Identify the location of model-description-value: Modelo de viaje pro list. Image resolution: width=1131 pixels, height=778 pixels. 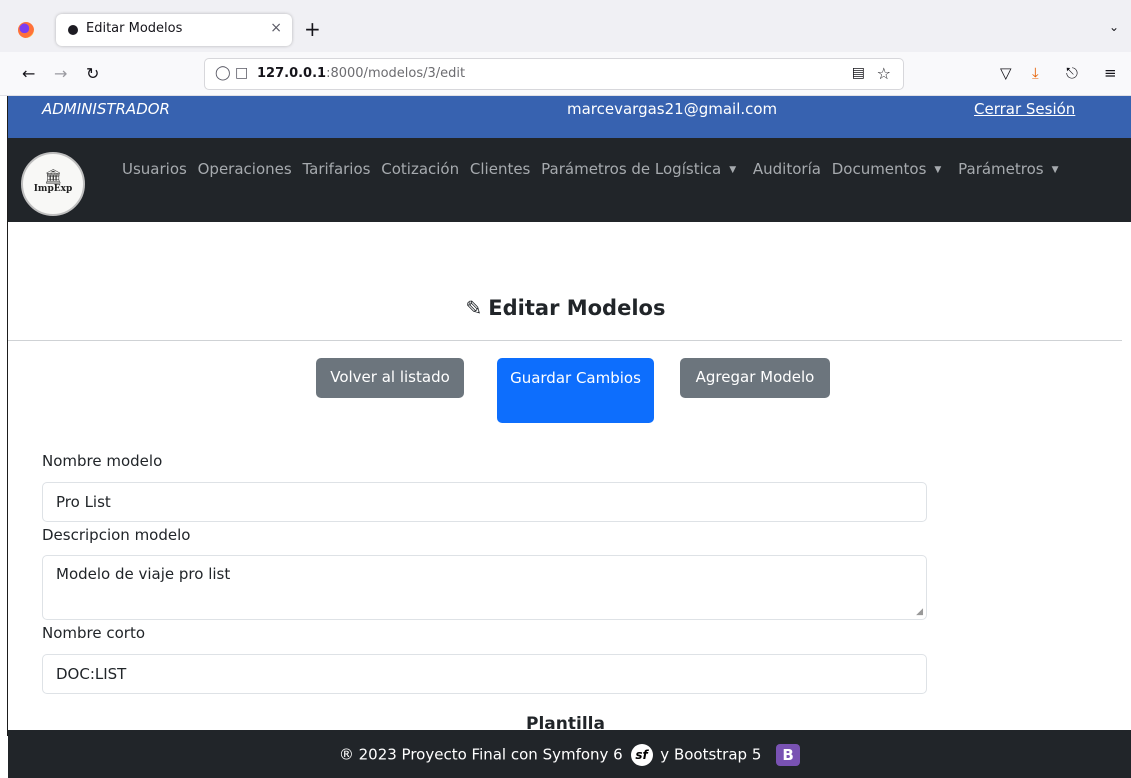
(143, 574).